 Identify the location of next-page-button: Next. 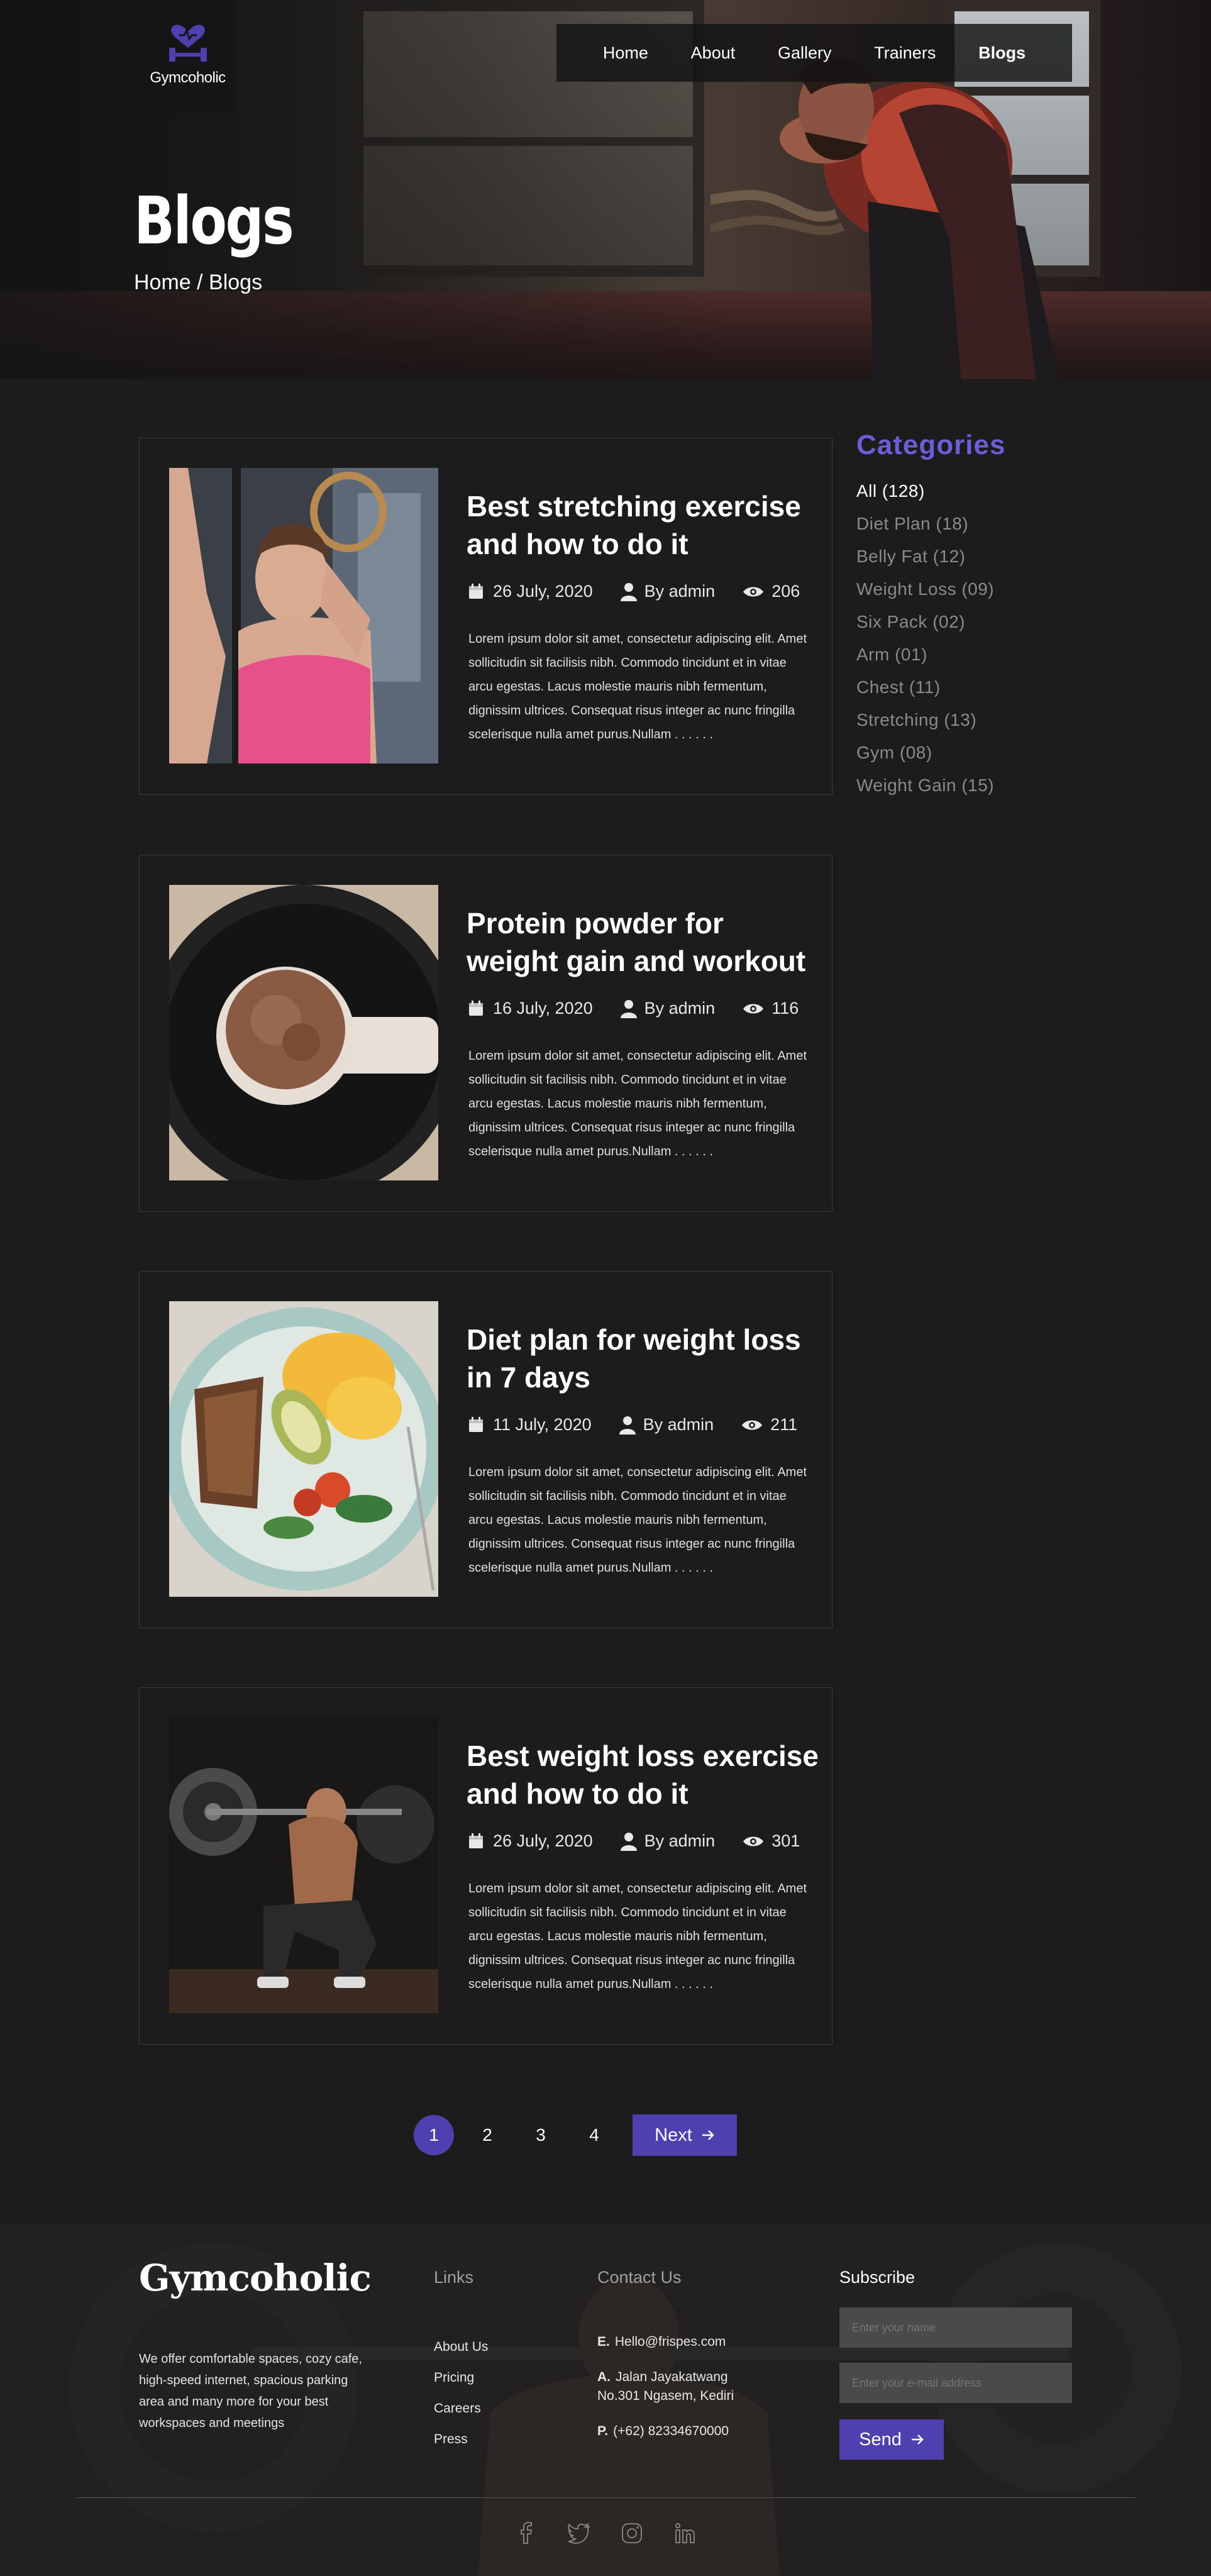
(685, 2135).